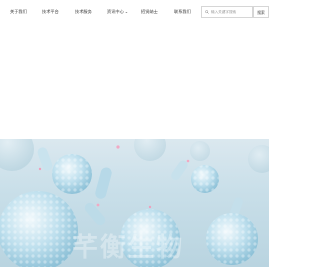 The image size is (320, 267). I want to click on banner-watermark: 芊衡生物, so click(128, 248).